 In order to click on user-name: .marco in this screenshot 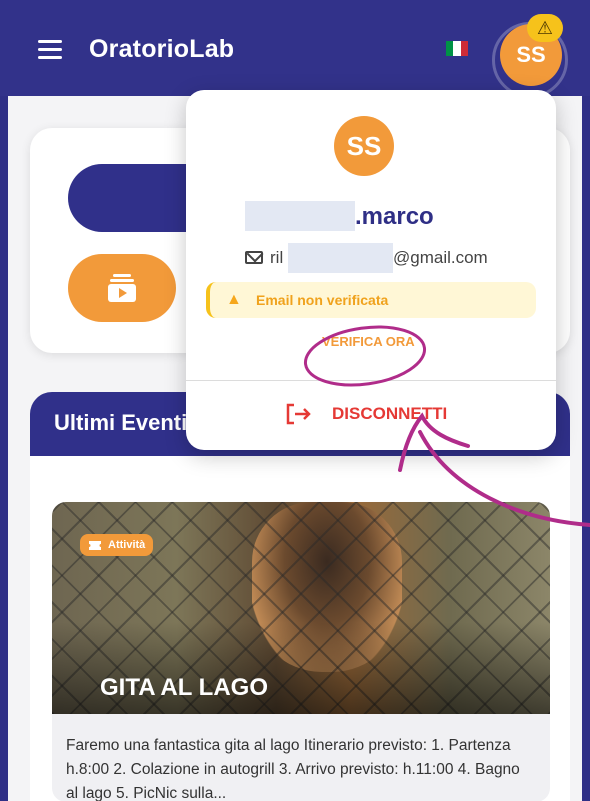, I will do `click(394, 216)`.